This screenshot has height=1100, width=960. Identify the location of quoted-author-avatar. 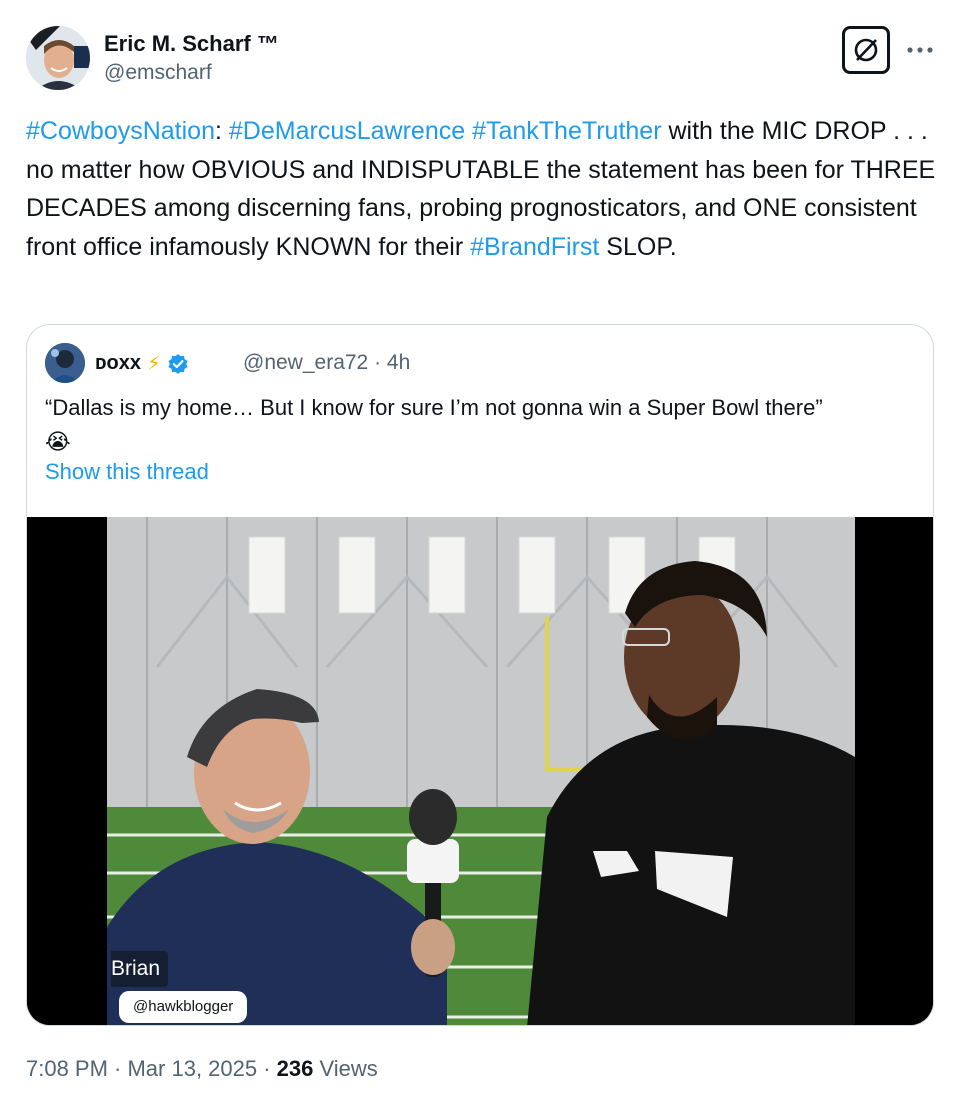
(65, 363).